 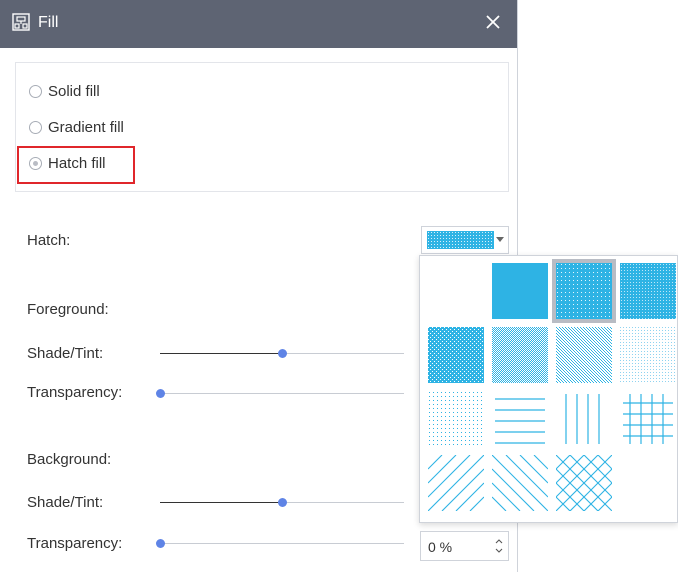 I want to click on hatch-pattern-solid, so click(x=520, y=291).